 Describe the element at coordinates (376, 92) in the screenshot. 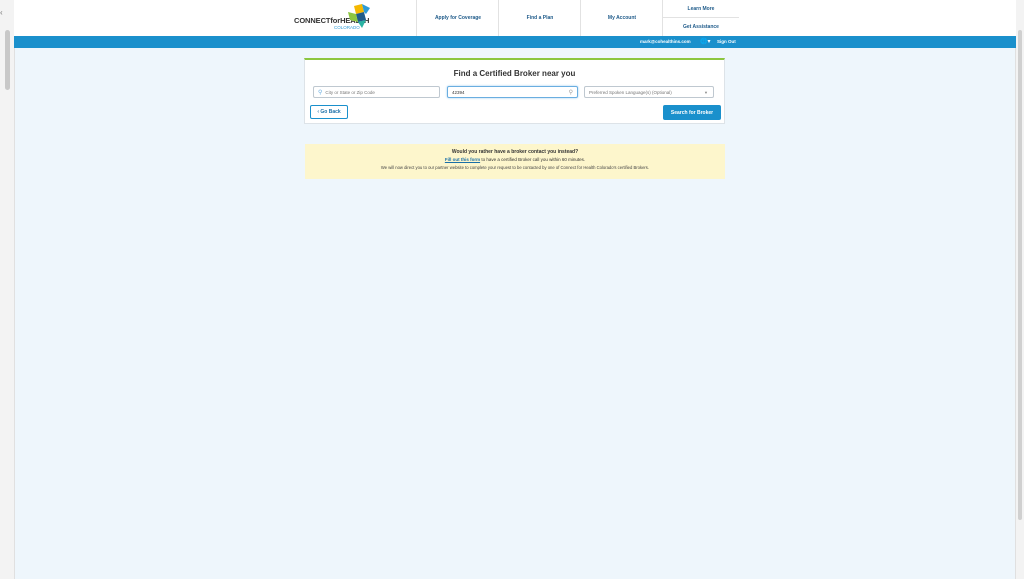

I see `city-state-zip-input: ⚲ City or State or Zip Code` at that location.